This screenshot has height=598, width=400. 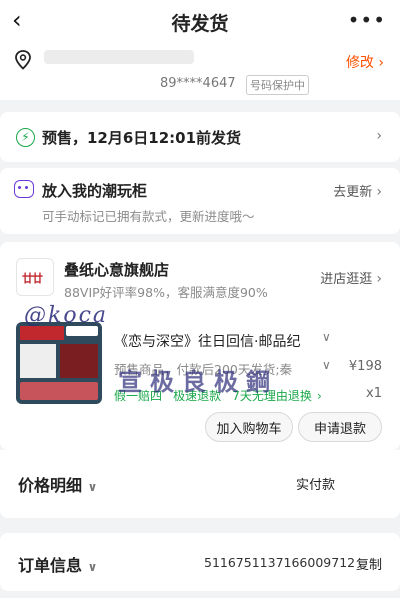 I want to click on collection-title: 放入我的潮玩柜, so click(x=95, y=191).